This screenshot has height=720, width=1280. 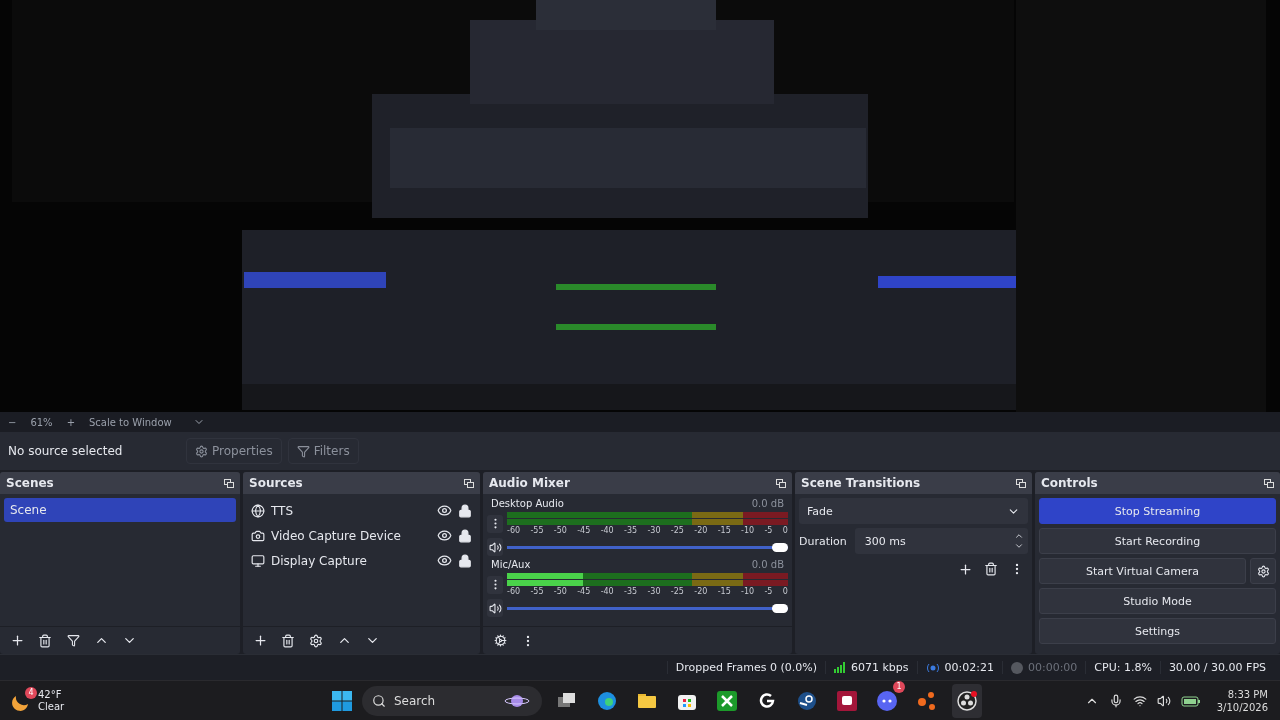 I want to click on source-name: Video Capture Device, so click(x=351, y=535).